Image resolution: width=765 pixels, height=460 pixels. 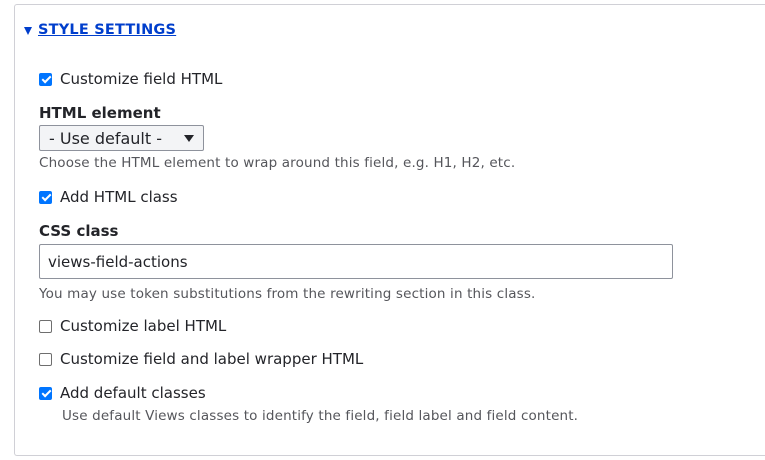 What do you see at coordinates (107, 30) in the screenshot?
I see `section-title: STYLE SETTINGS` at bounding box center [107, 30].